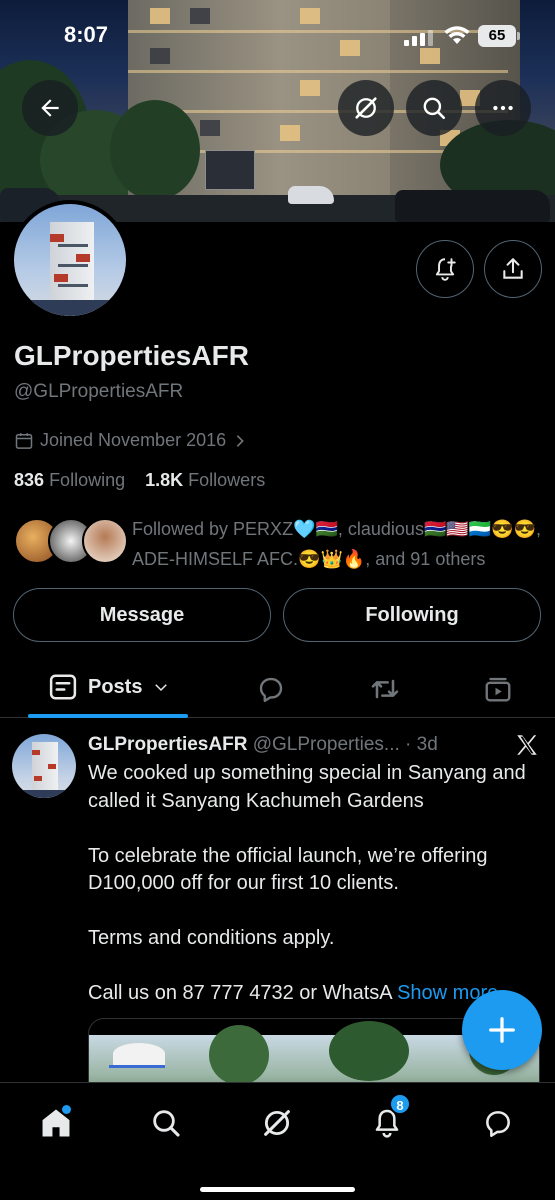  Describe the element at coordinates (412, 615) in the screenshot. I see `following-button: Following` at that location.